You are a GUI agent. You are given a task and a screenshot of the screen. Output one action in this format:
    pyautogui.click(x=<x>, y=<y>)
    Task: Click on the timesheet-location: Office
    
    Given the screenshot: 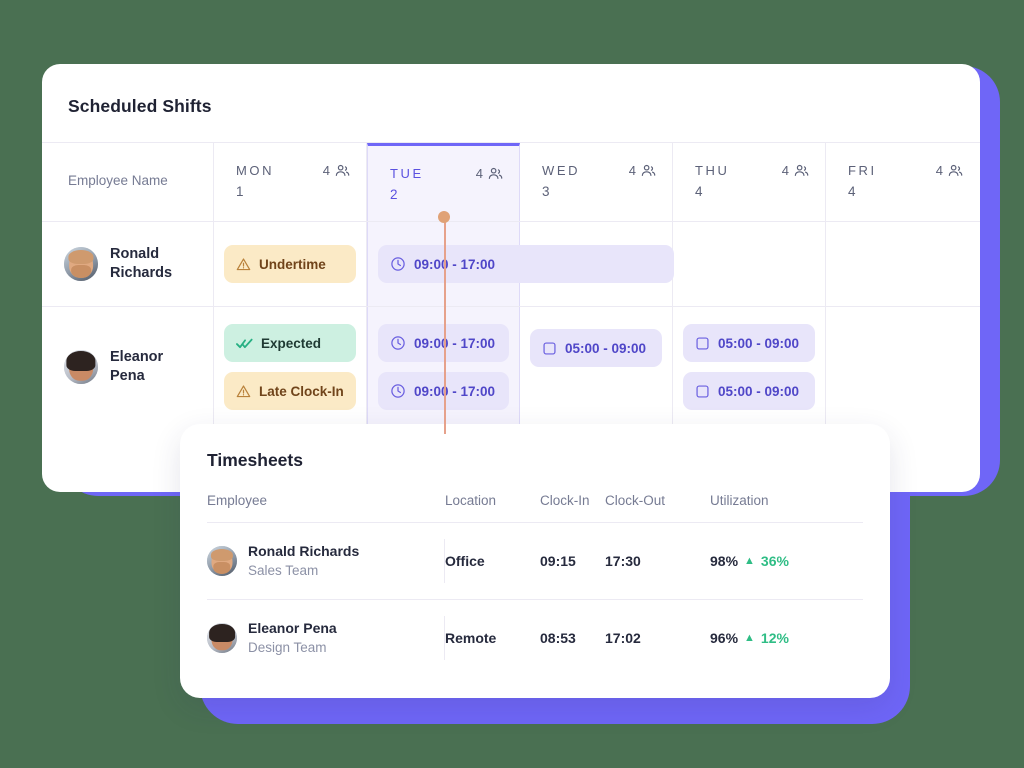 What is the action you would take?
    pyautogui.click(x=465, y=561)
    